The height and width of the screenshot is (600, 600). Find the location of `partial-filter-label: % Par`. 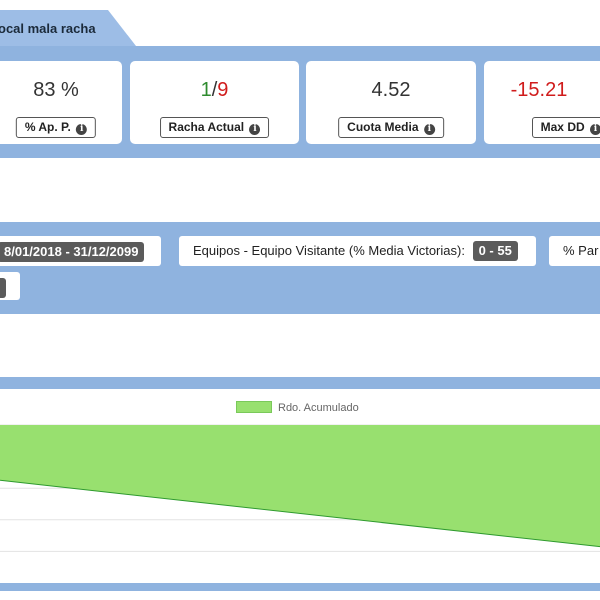

partial-filter-label: % Par is located at coordinates (581, 250).